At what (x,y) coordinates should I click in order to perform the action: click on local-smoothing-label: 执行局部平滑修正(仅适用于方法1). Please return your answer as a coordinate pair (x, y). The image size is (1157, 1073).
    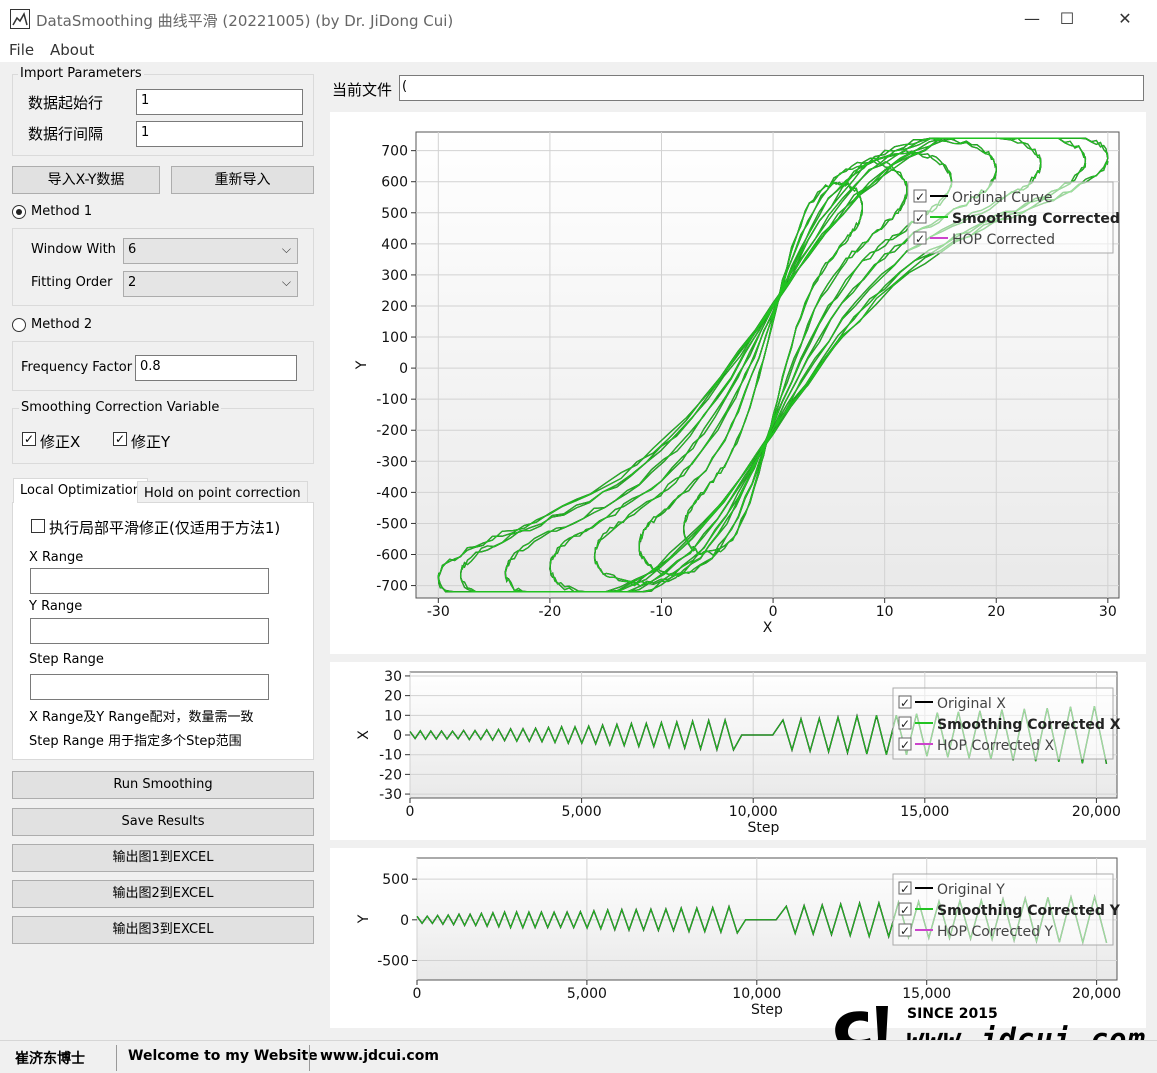
    Looking at the image, I should click on (165, 528).